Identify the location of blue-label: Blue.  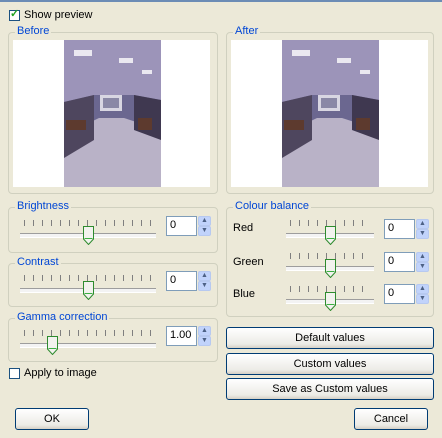
(244, 294).